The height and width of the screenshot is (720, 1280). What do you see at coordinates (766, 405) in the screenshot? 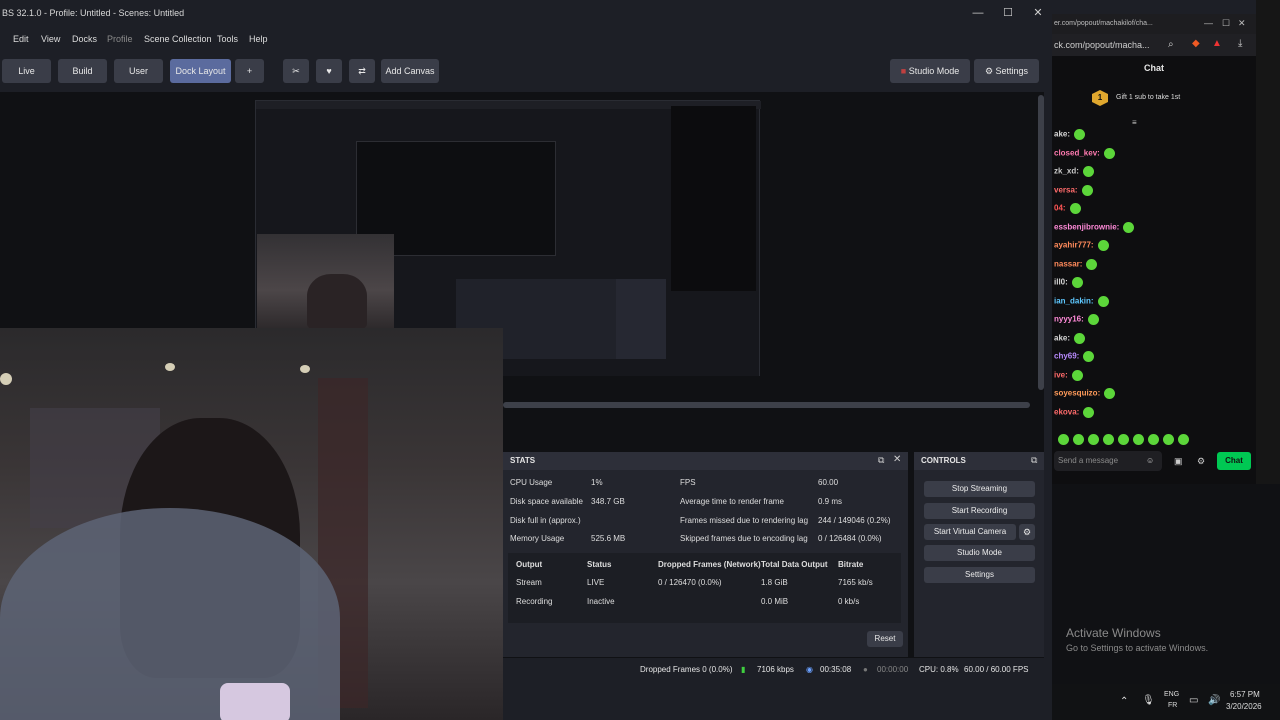
I see `preview-horizontal-scrollbar` at bounding box center [766, 405].